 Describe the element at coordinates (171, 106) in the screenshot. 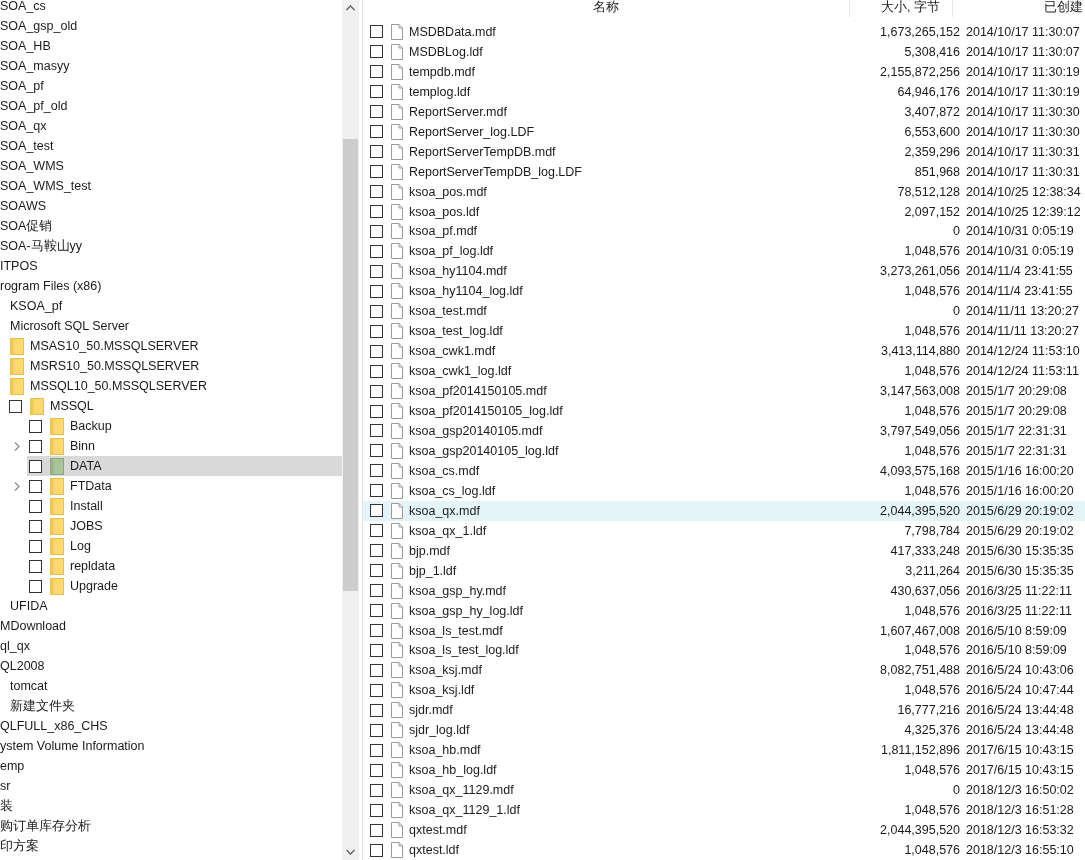

I see `tree-item: SOA_pf_old` at that location.